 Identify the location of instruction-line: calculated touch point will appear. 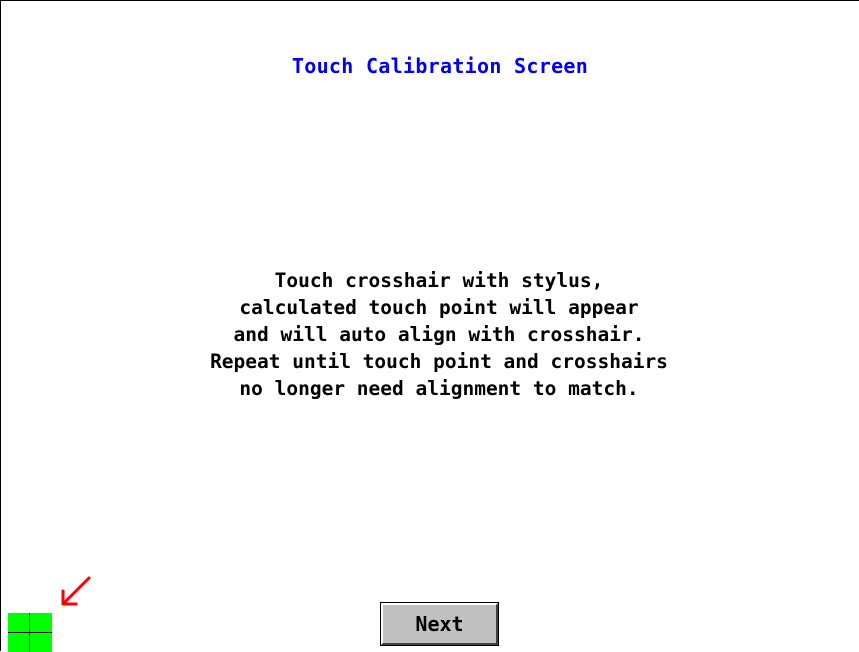
(439, 307).